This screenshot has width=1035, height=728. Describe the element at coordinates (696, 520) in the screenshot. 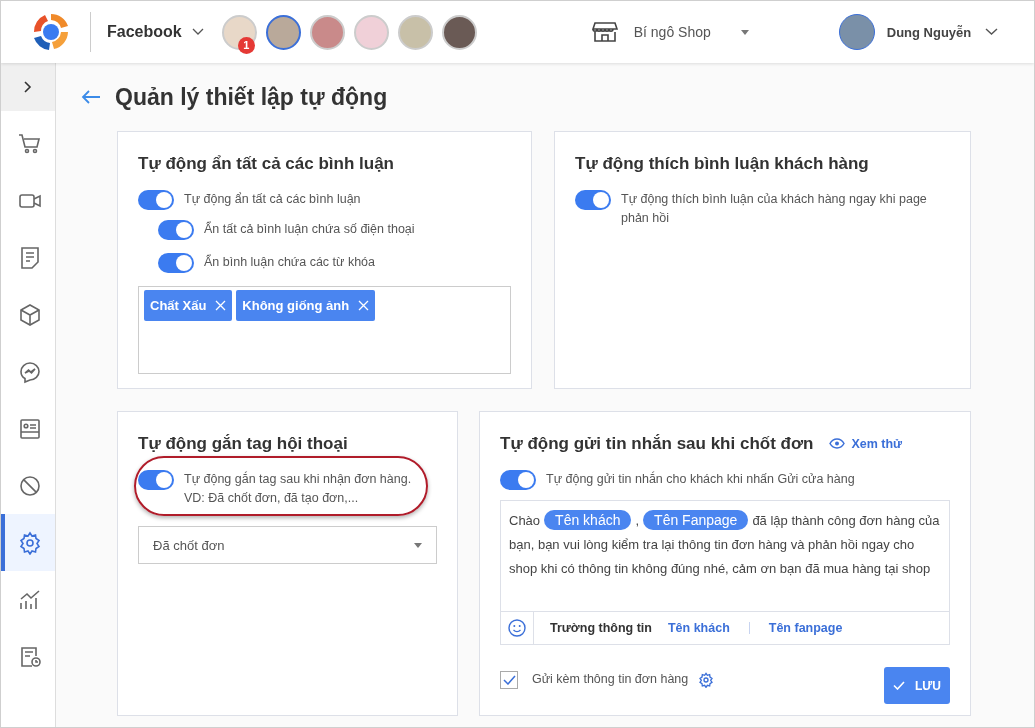

I see `variable-chip: Tên Fanpage` at that location.